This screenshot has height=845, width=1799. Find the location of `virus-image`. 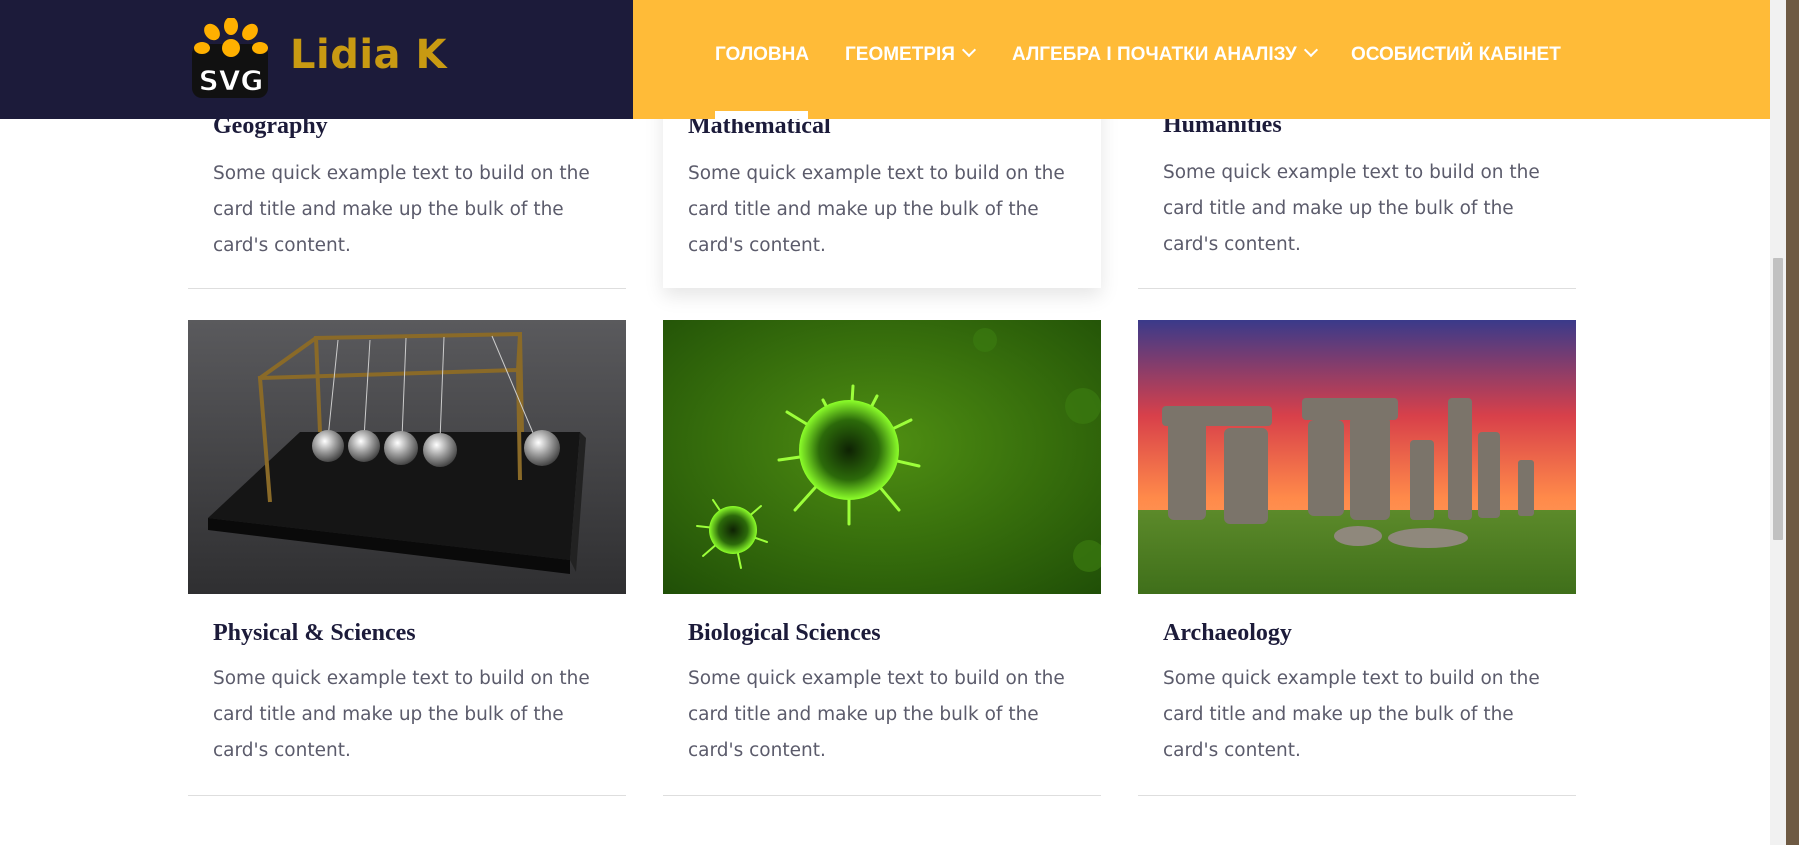

virus-image is located at coordinates (882, 457).